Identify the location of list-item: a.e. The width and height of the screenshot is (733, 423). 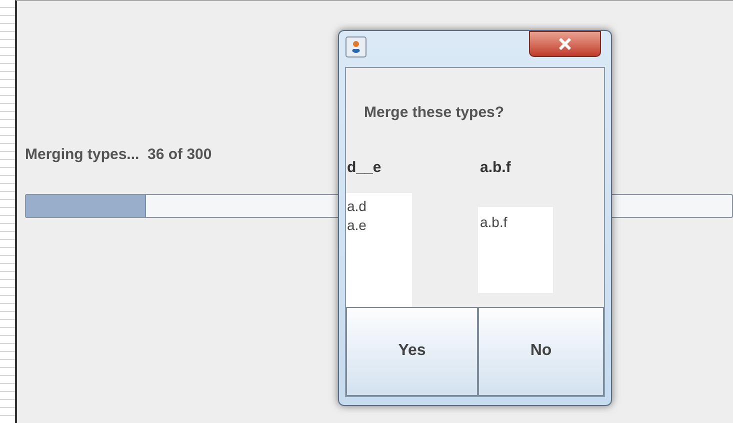
(379, 225).